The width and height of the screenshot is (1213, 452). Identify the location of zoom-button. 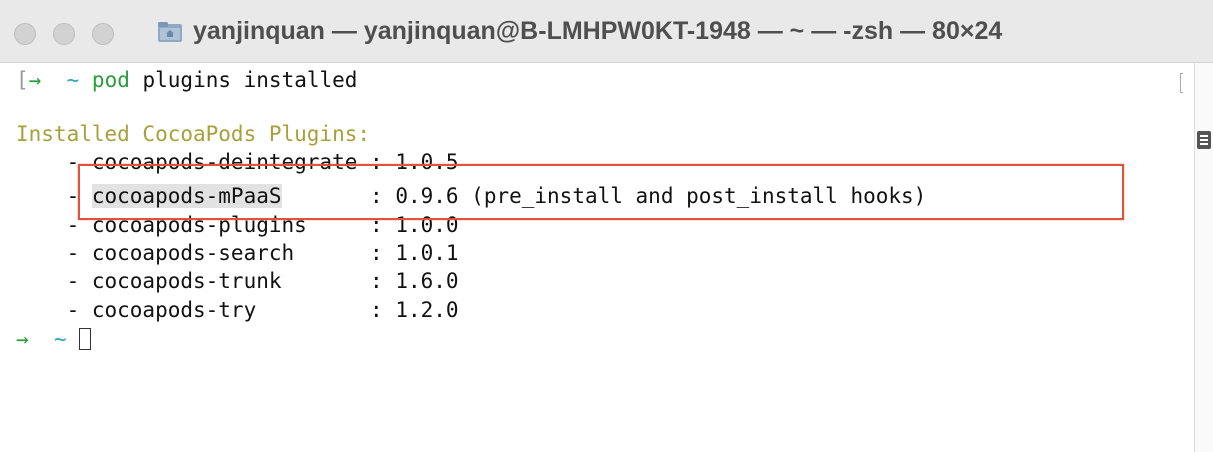
(103, 34).